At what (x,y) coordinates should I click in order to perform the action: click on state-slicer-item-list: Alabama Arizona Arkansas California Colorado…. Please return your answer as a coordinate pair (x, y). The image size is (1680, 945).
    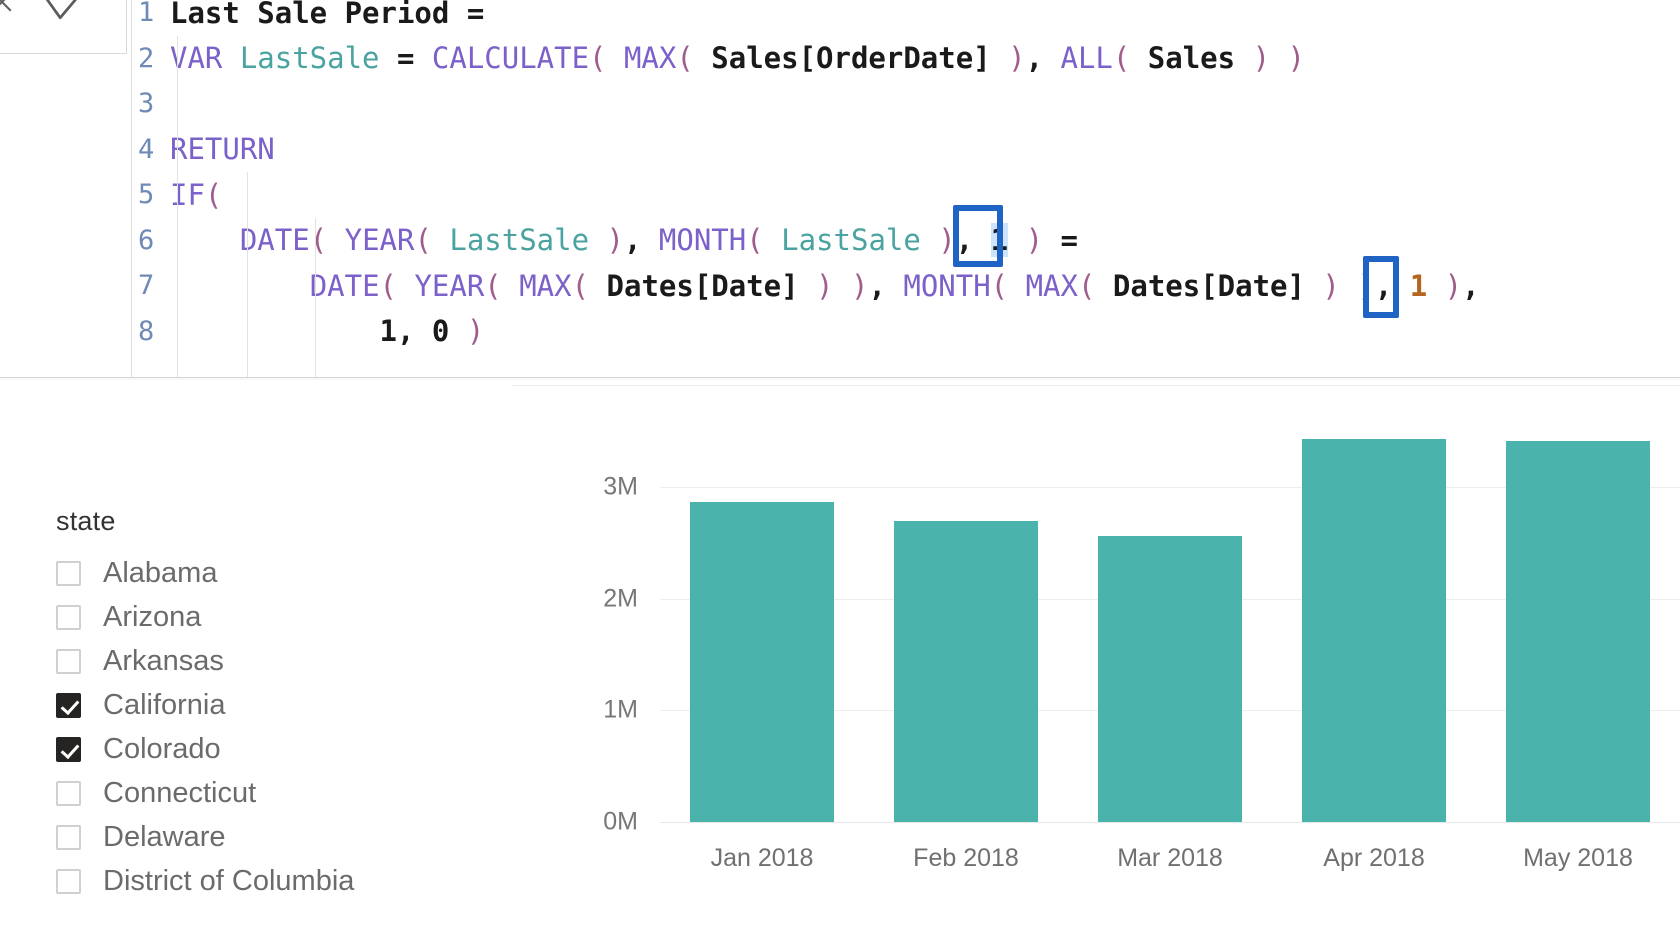
    Looking at the image, I should click on (266, 727).